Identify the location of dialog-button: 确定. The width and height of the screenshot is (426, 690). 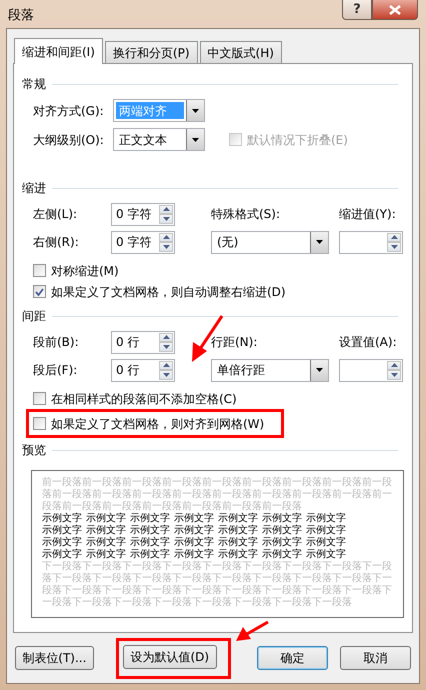
(292, 658).